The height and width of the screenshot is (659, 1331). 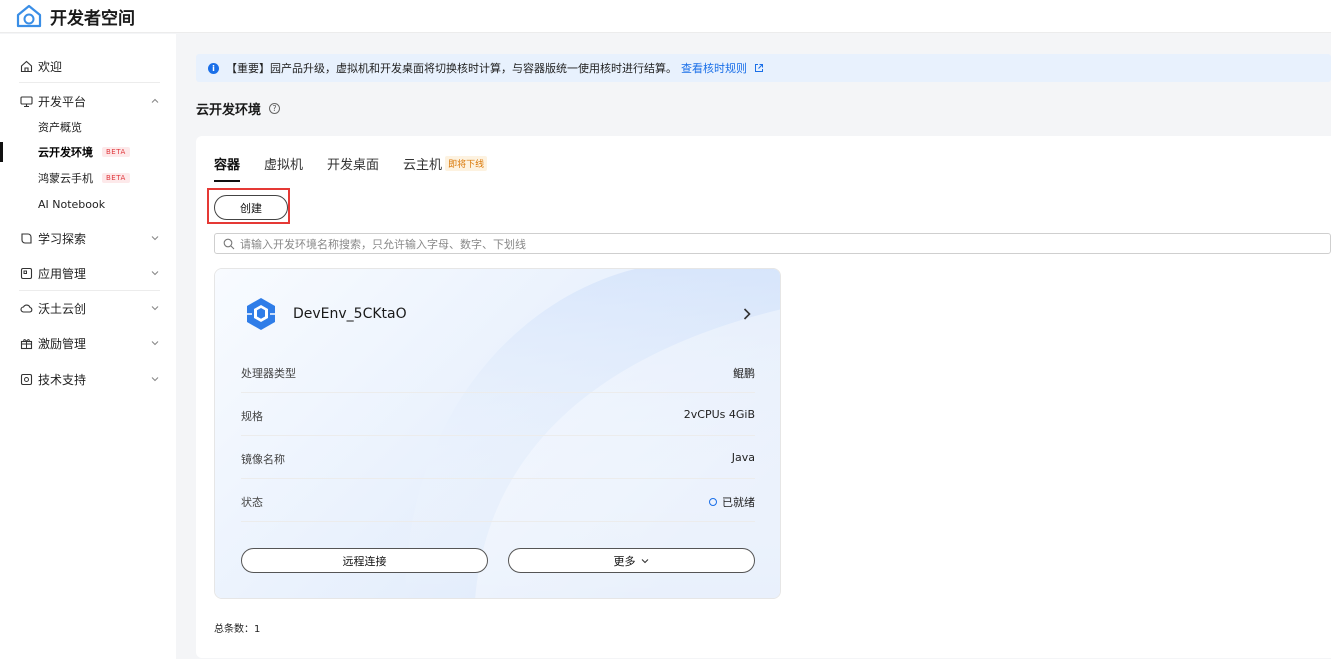 I want to click on tab-label: 虚拟机, so click(x=284, y=165).